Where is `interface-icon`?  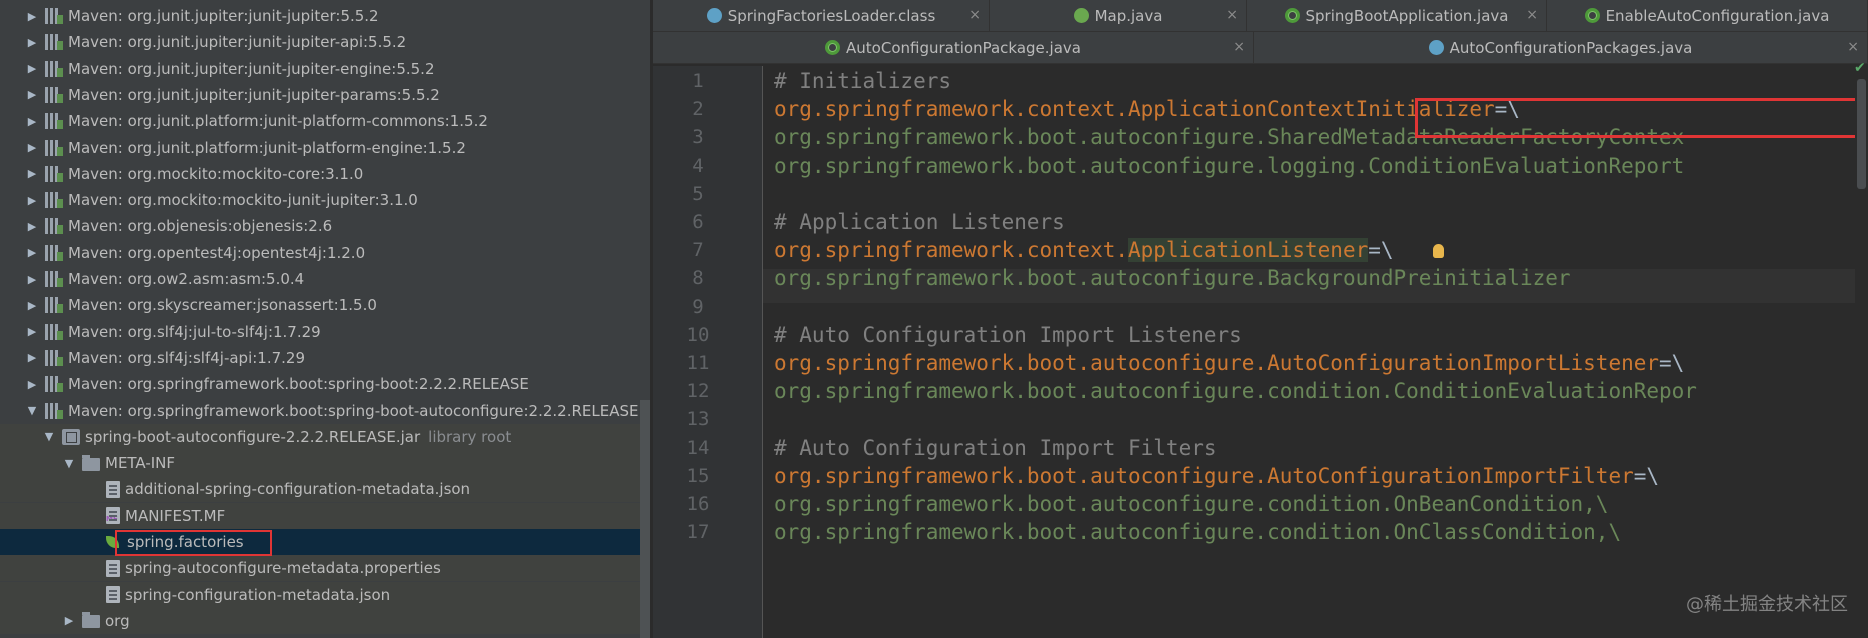 interface-icon is located at coordinates (1081, 15).